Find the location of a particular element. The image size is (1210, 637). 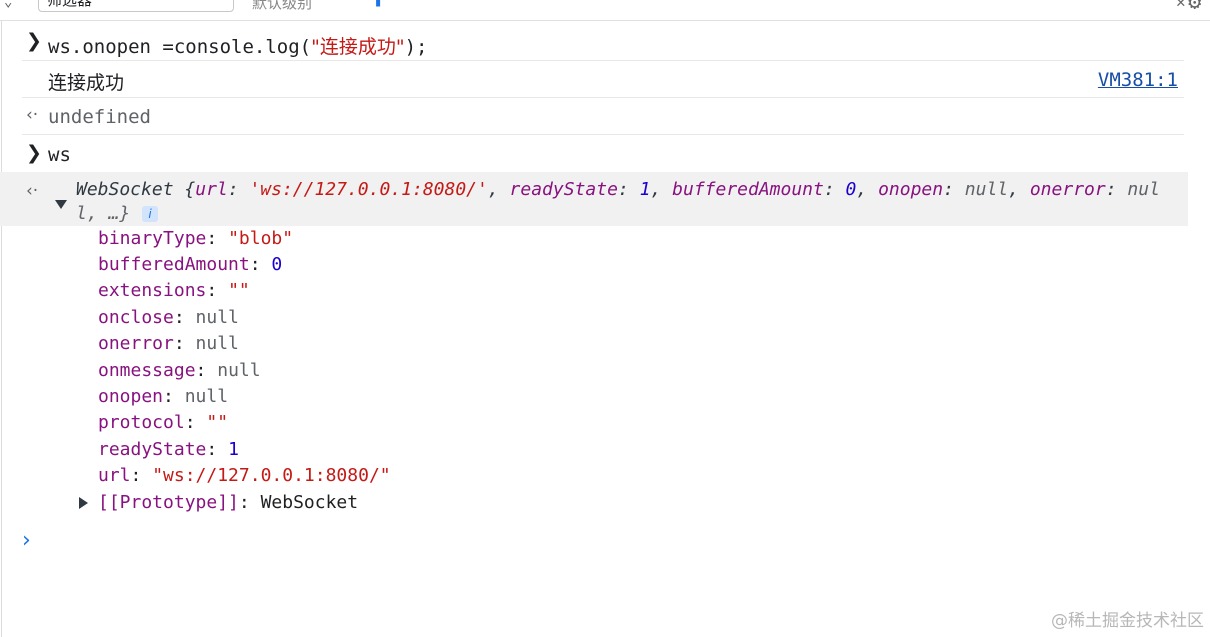

object-property: bufferedAmount: 0 is located at coordinates (190, 264).